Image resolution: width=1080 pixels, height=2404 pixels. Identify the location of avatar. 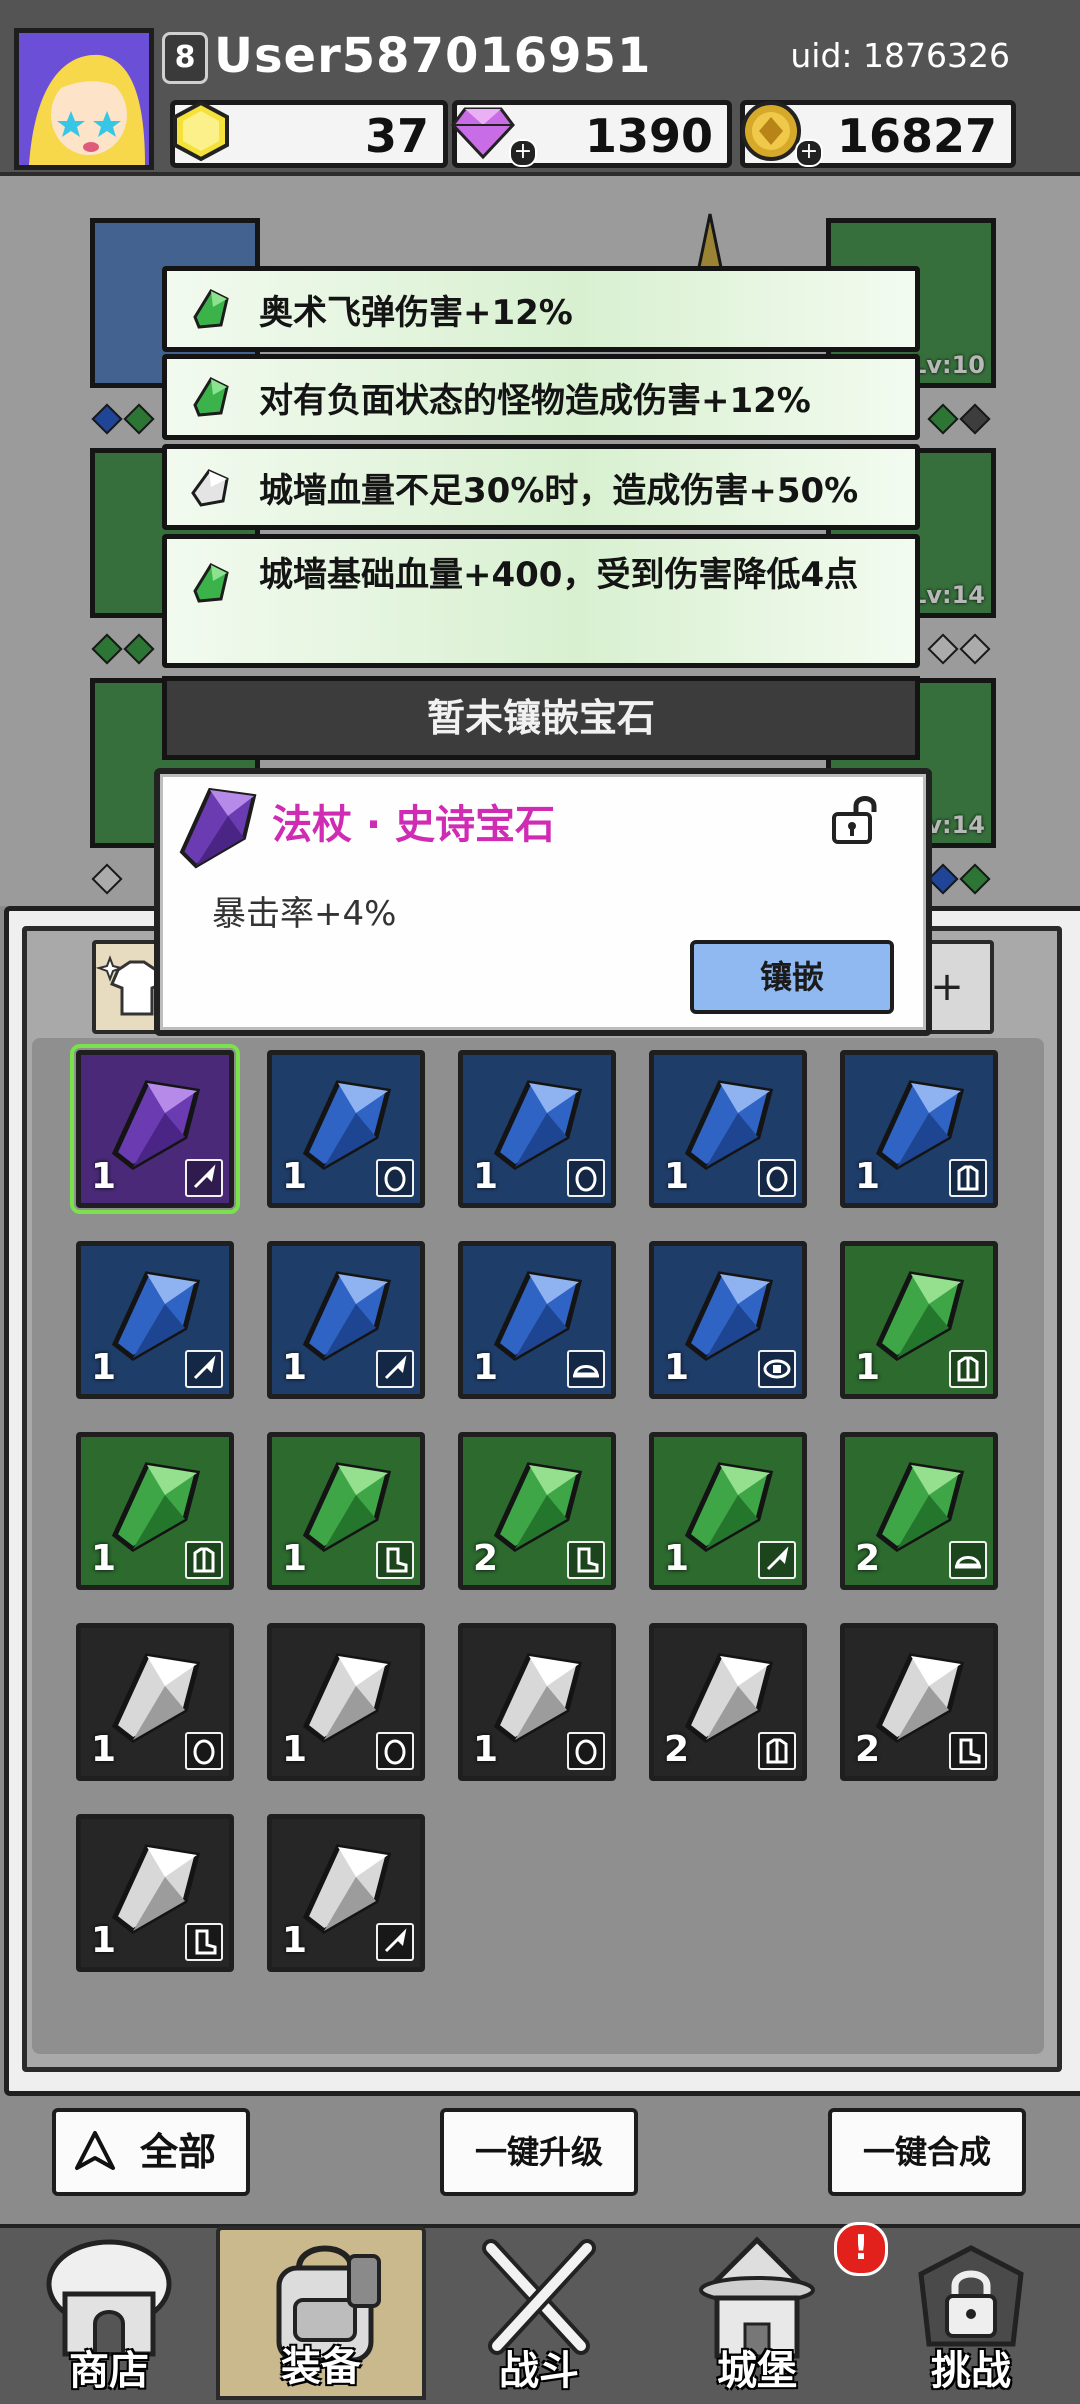
(84, 99).